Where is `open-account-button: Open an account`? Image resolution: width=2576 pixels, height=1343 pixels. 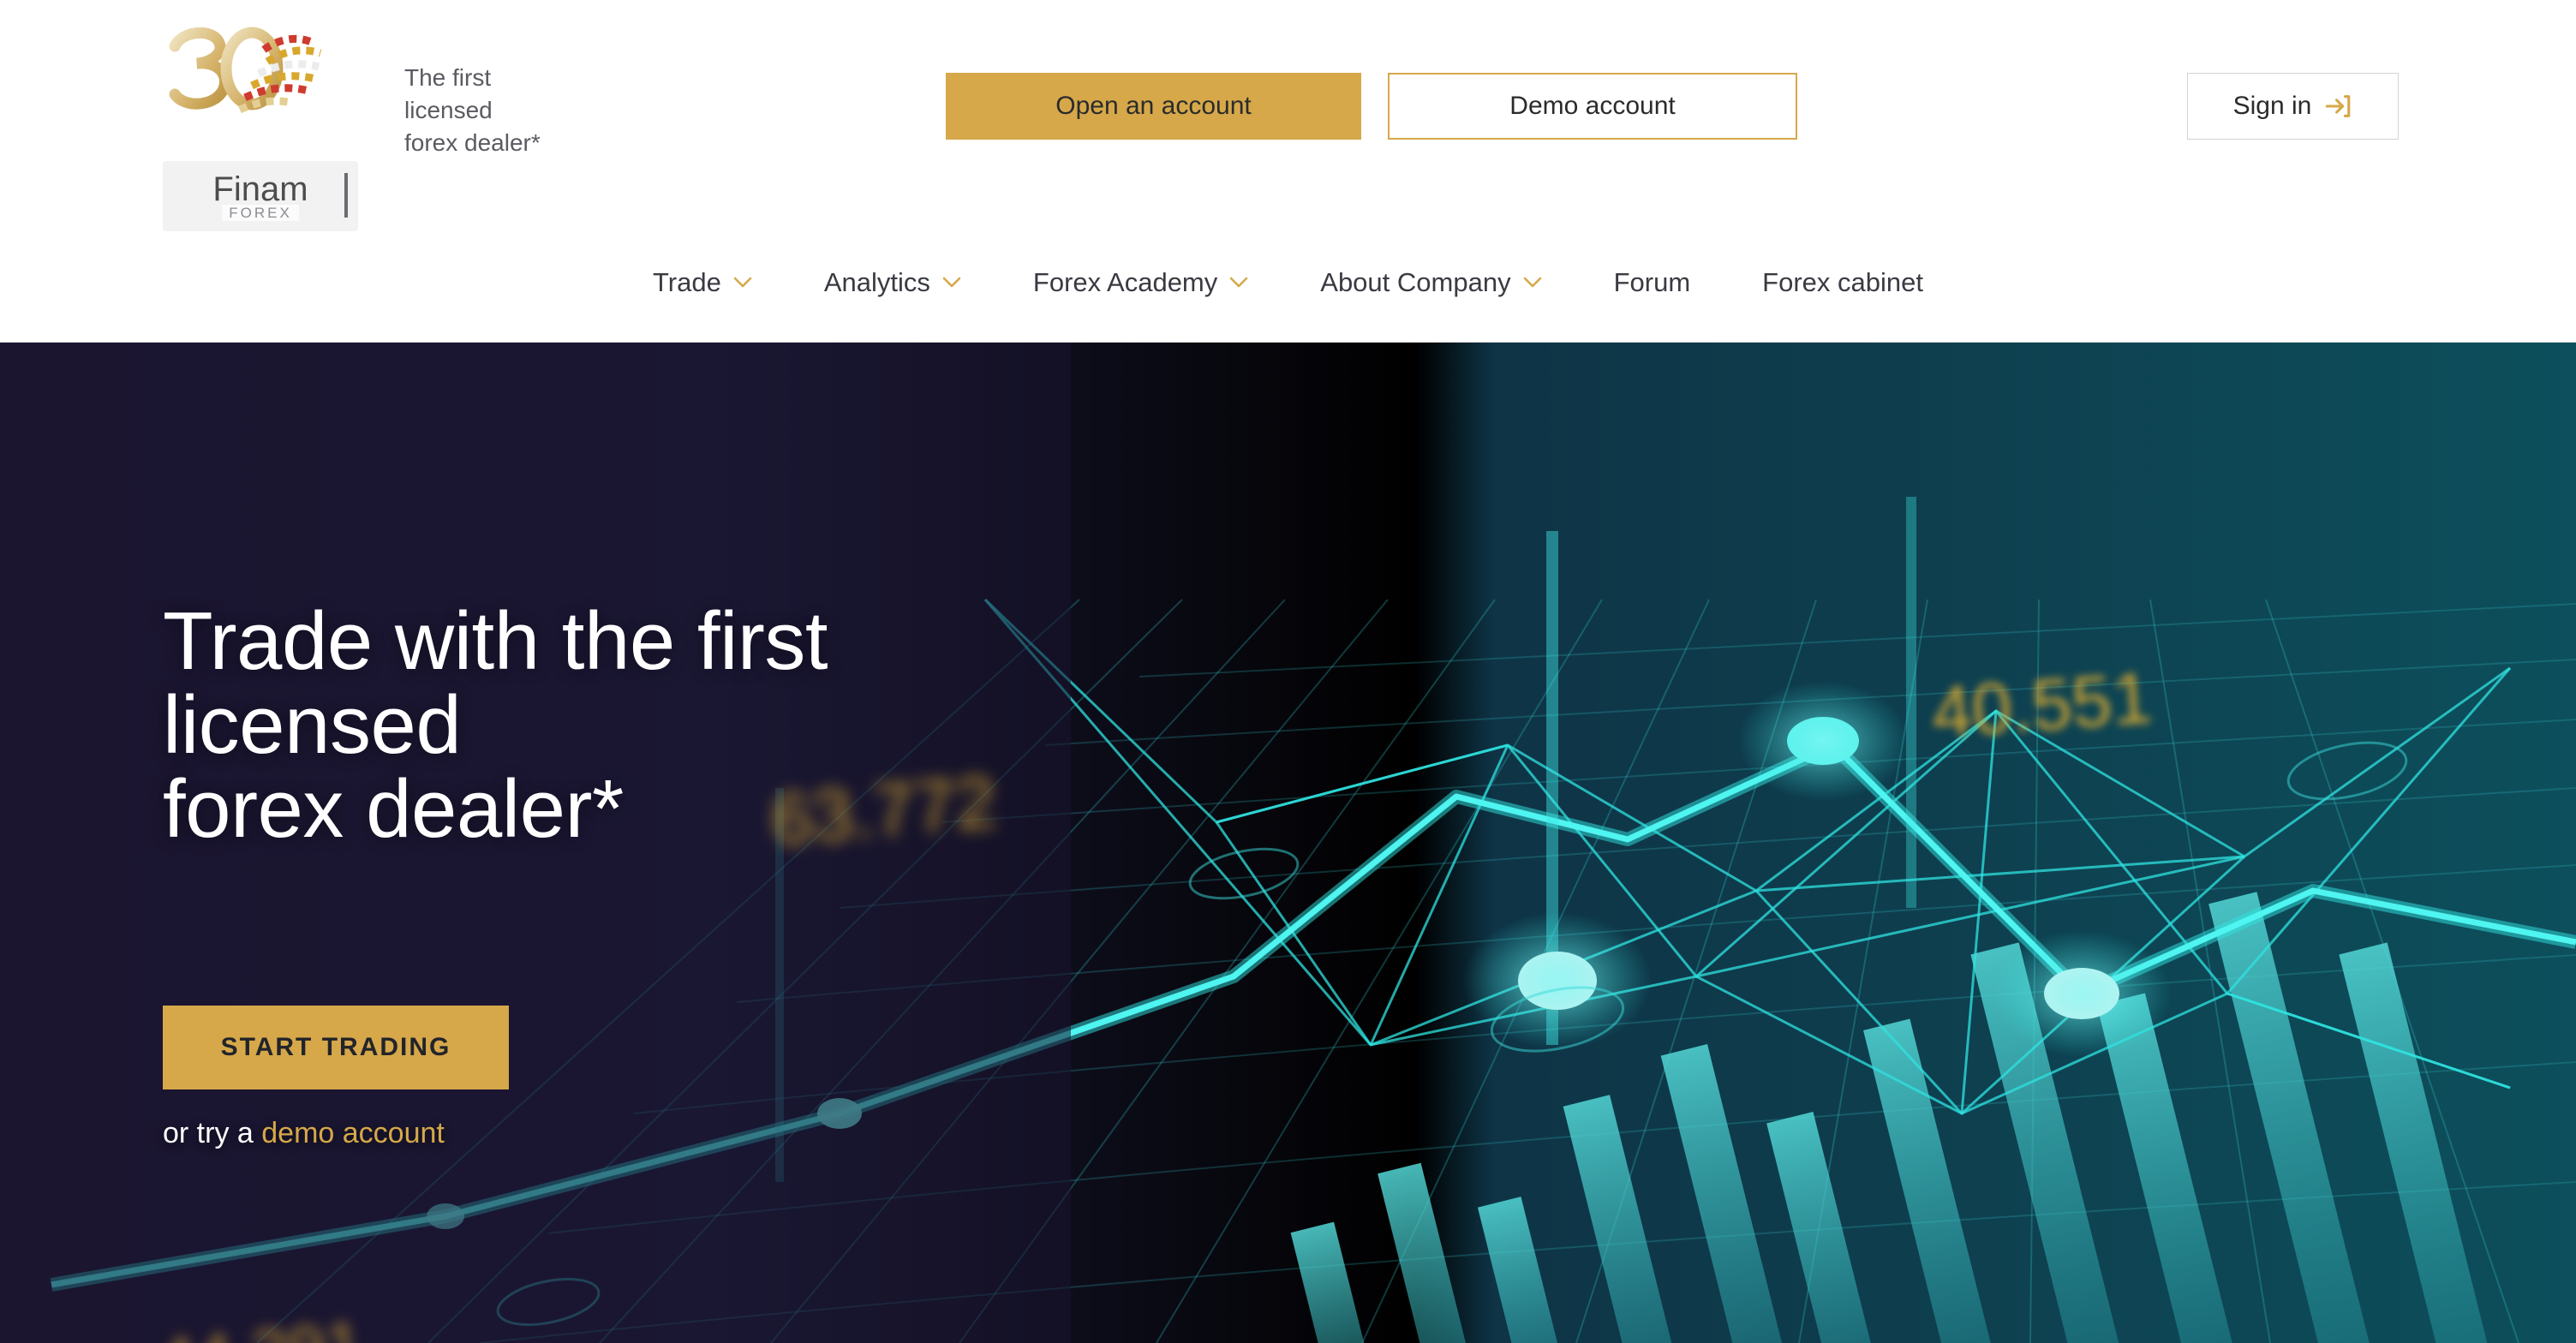
open-account-button: Open an account is located at coordinates (1154, 107).